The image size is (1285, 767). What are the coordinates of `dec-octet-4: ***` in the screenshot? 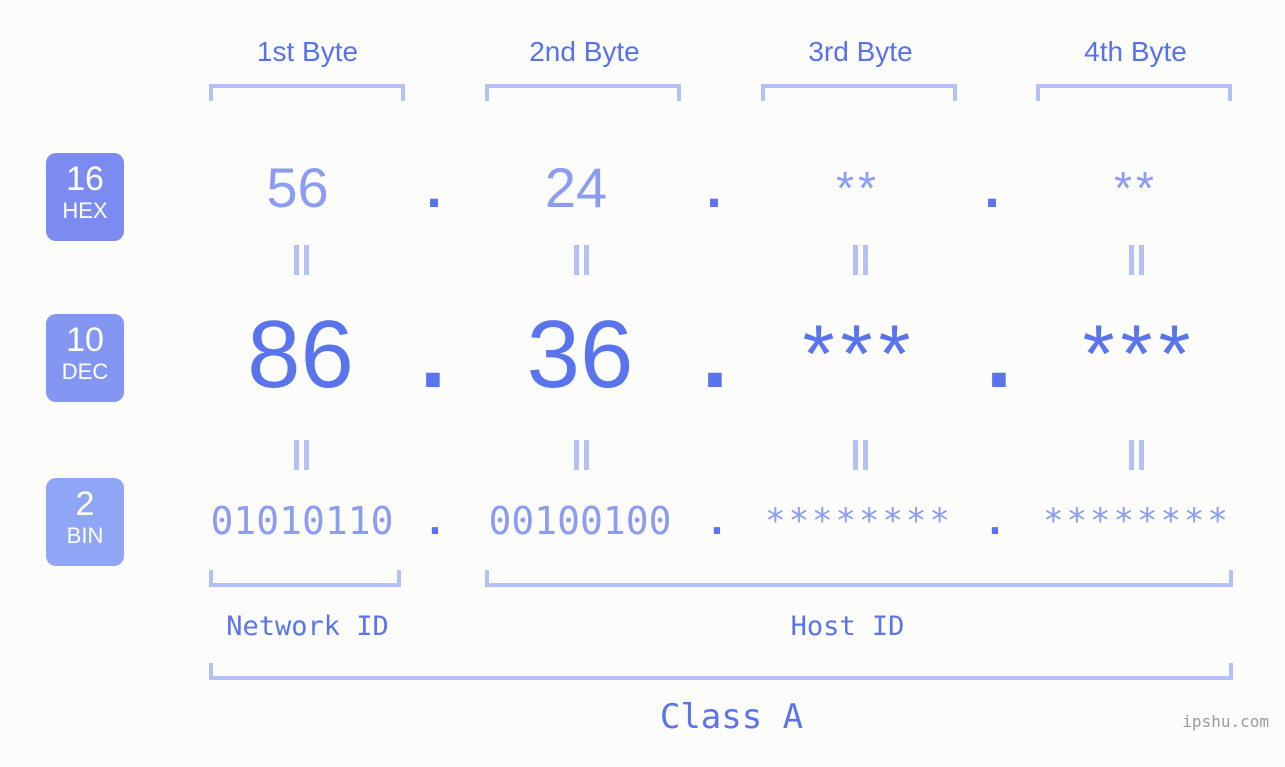 It's located at (1139, 354).